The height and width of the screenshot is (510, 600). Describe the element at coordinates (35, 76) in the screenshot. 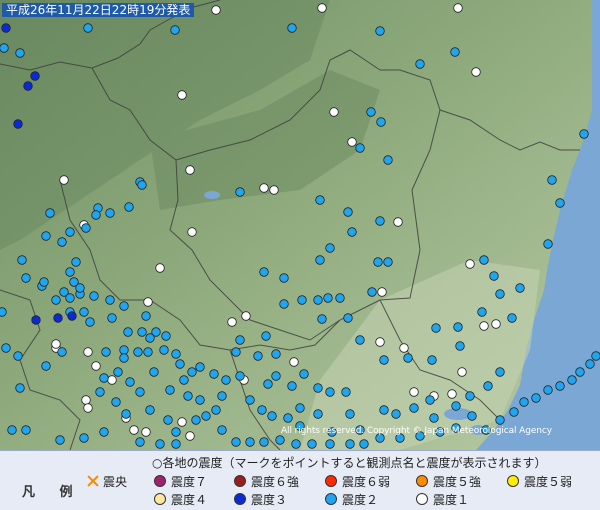

I see `station-shindo3-marker` at that location.